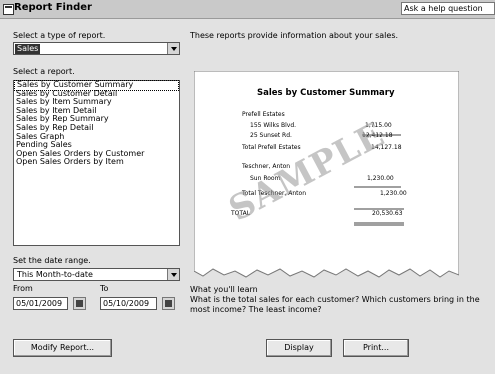 The width and height of the screenshot is (495, 374). I want to click on date-range-label: Set the date range., so click(52, 260).